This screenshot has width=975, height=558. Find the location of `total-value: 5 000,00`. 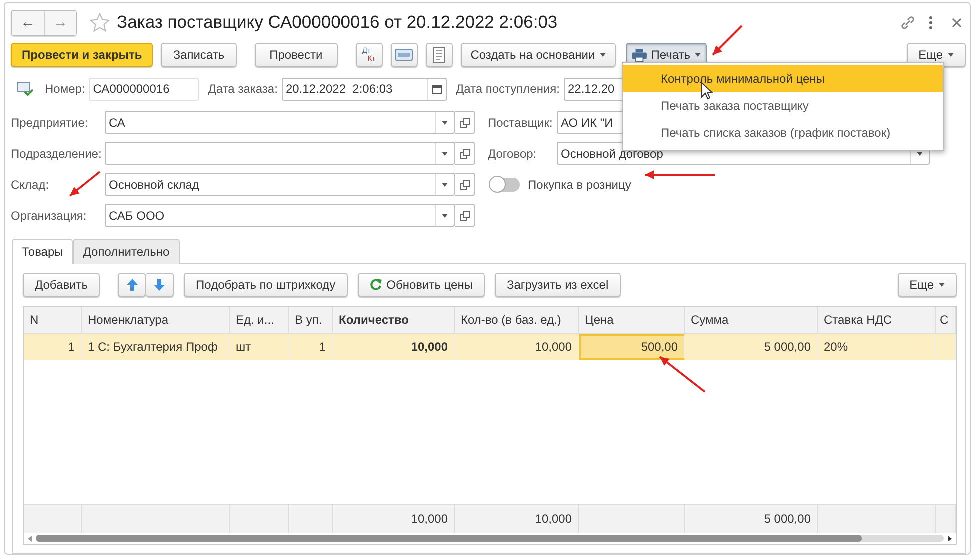

total-value: 5 000,00 is located at coordinates (787, 519).